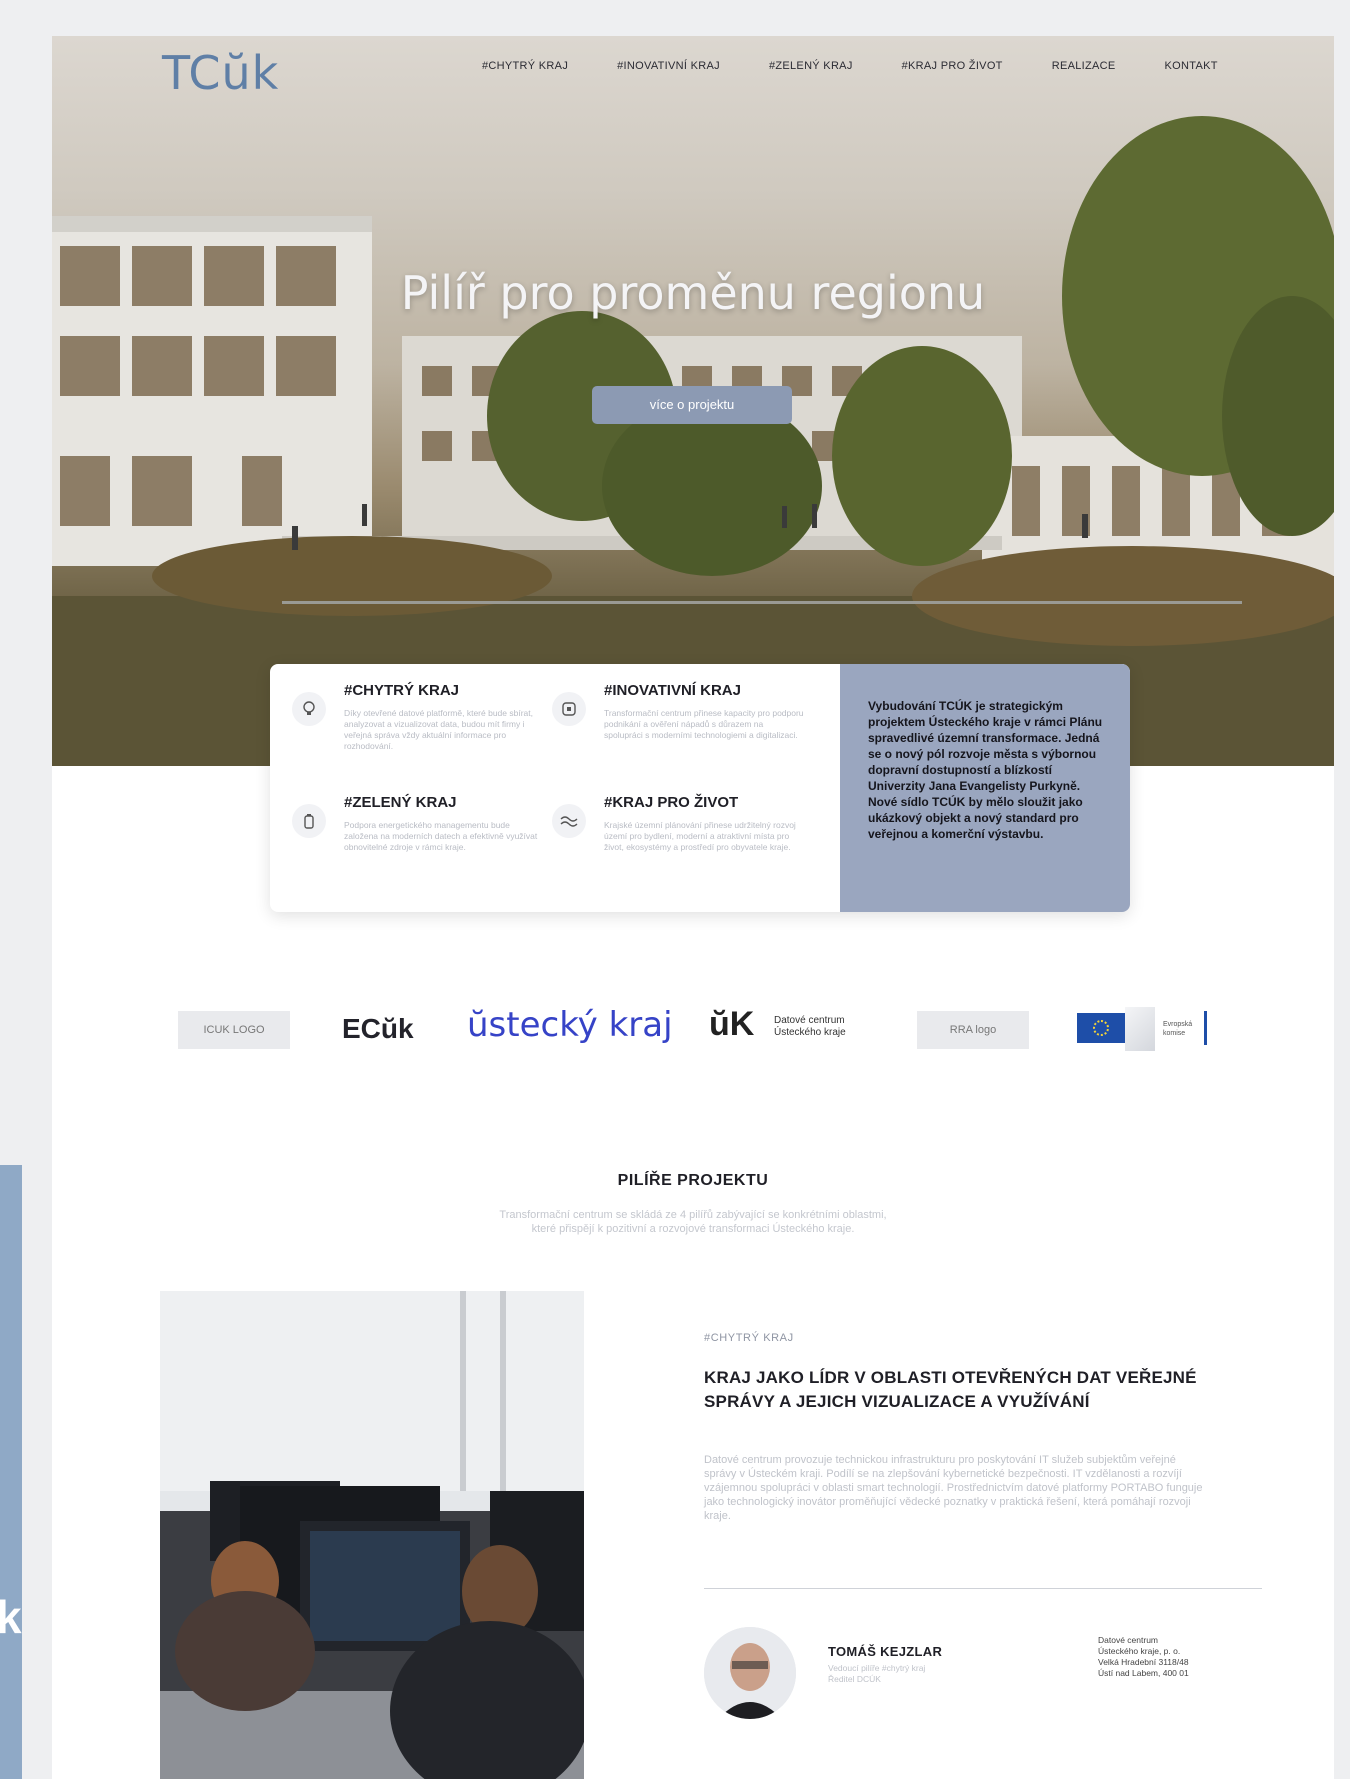 The width and height of the screenshot is (1350, 1779). Describe the element at coordinates (810, 1032) in the screenshot. I see `partner-uk-text-line-2: Ústeckého kraje` at that location.